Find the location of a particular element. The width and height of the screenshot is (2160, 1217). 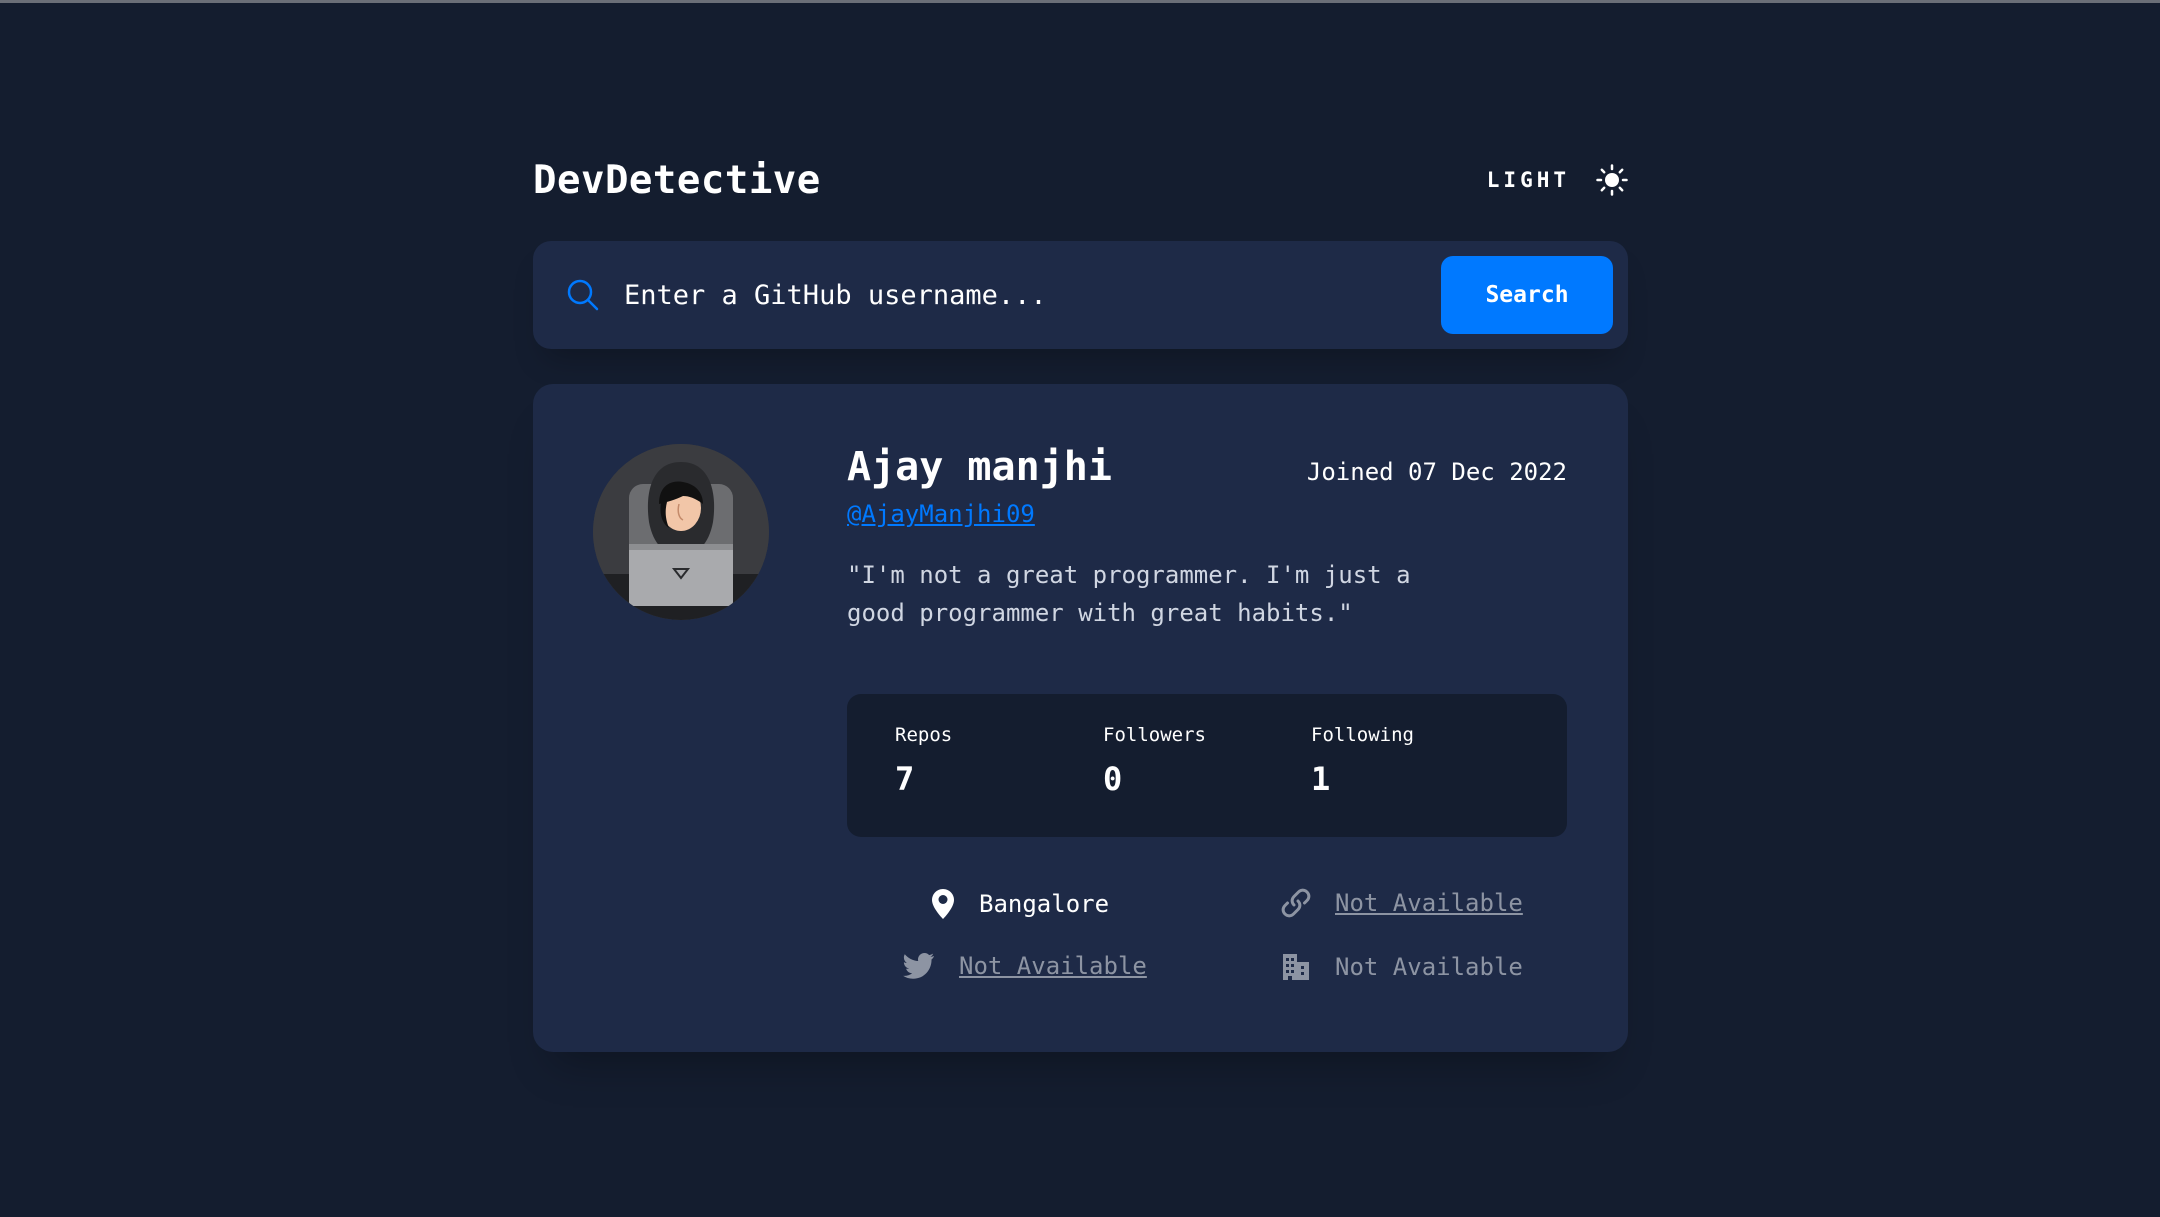

stat-label: Followers is located at coordinates (1154, 735).